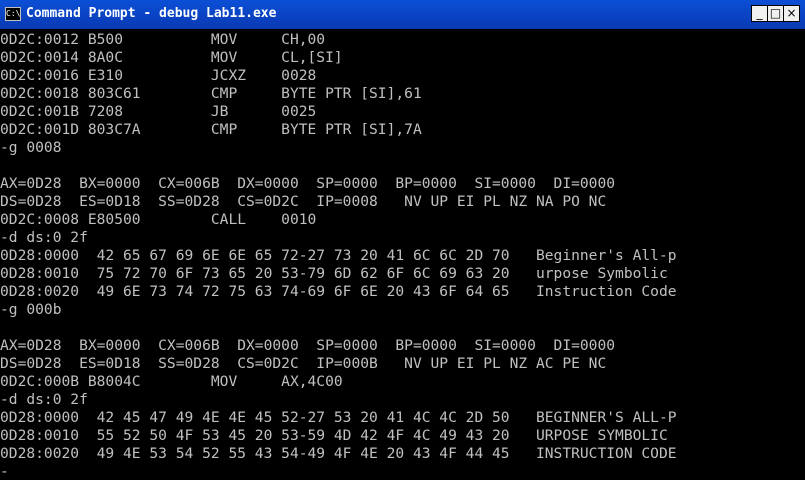 This screenshot has width=805, height=480. Describe the element at coordinates (759, 13) in the screenshot. I see `minimize-button: _` at that location.